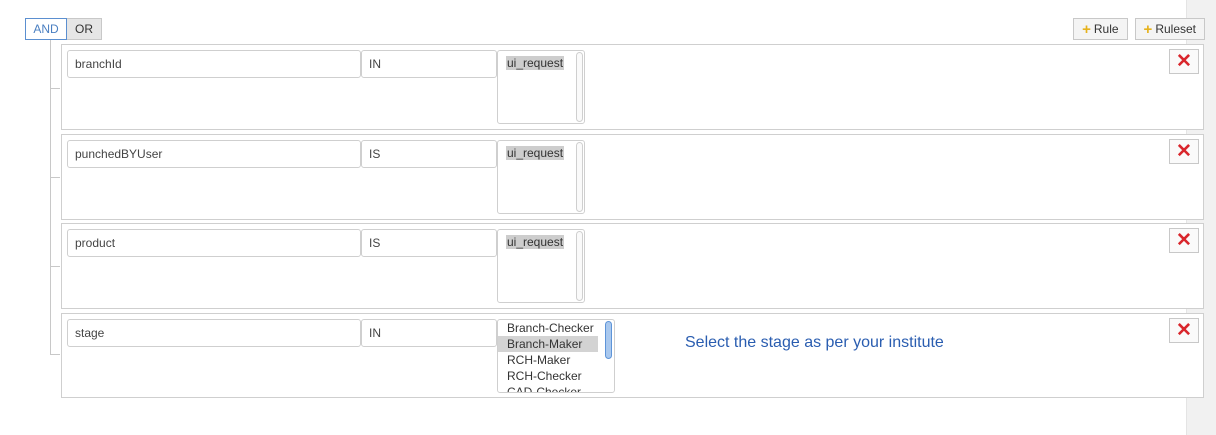 This screenshot has height=435, width=1216. I want to click on group-actions: + Rule + Ruleset, so click(1139, 29).